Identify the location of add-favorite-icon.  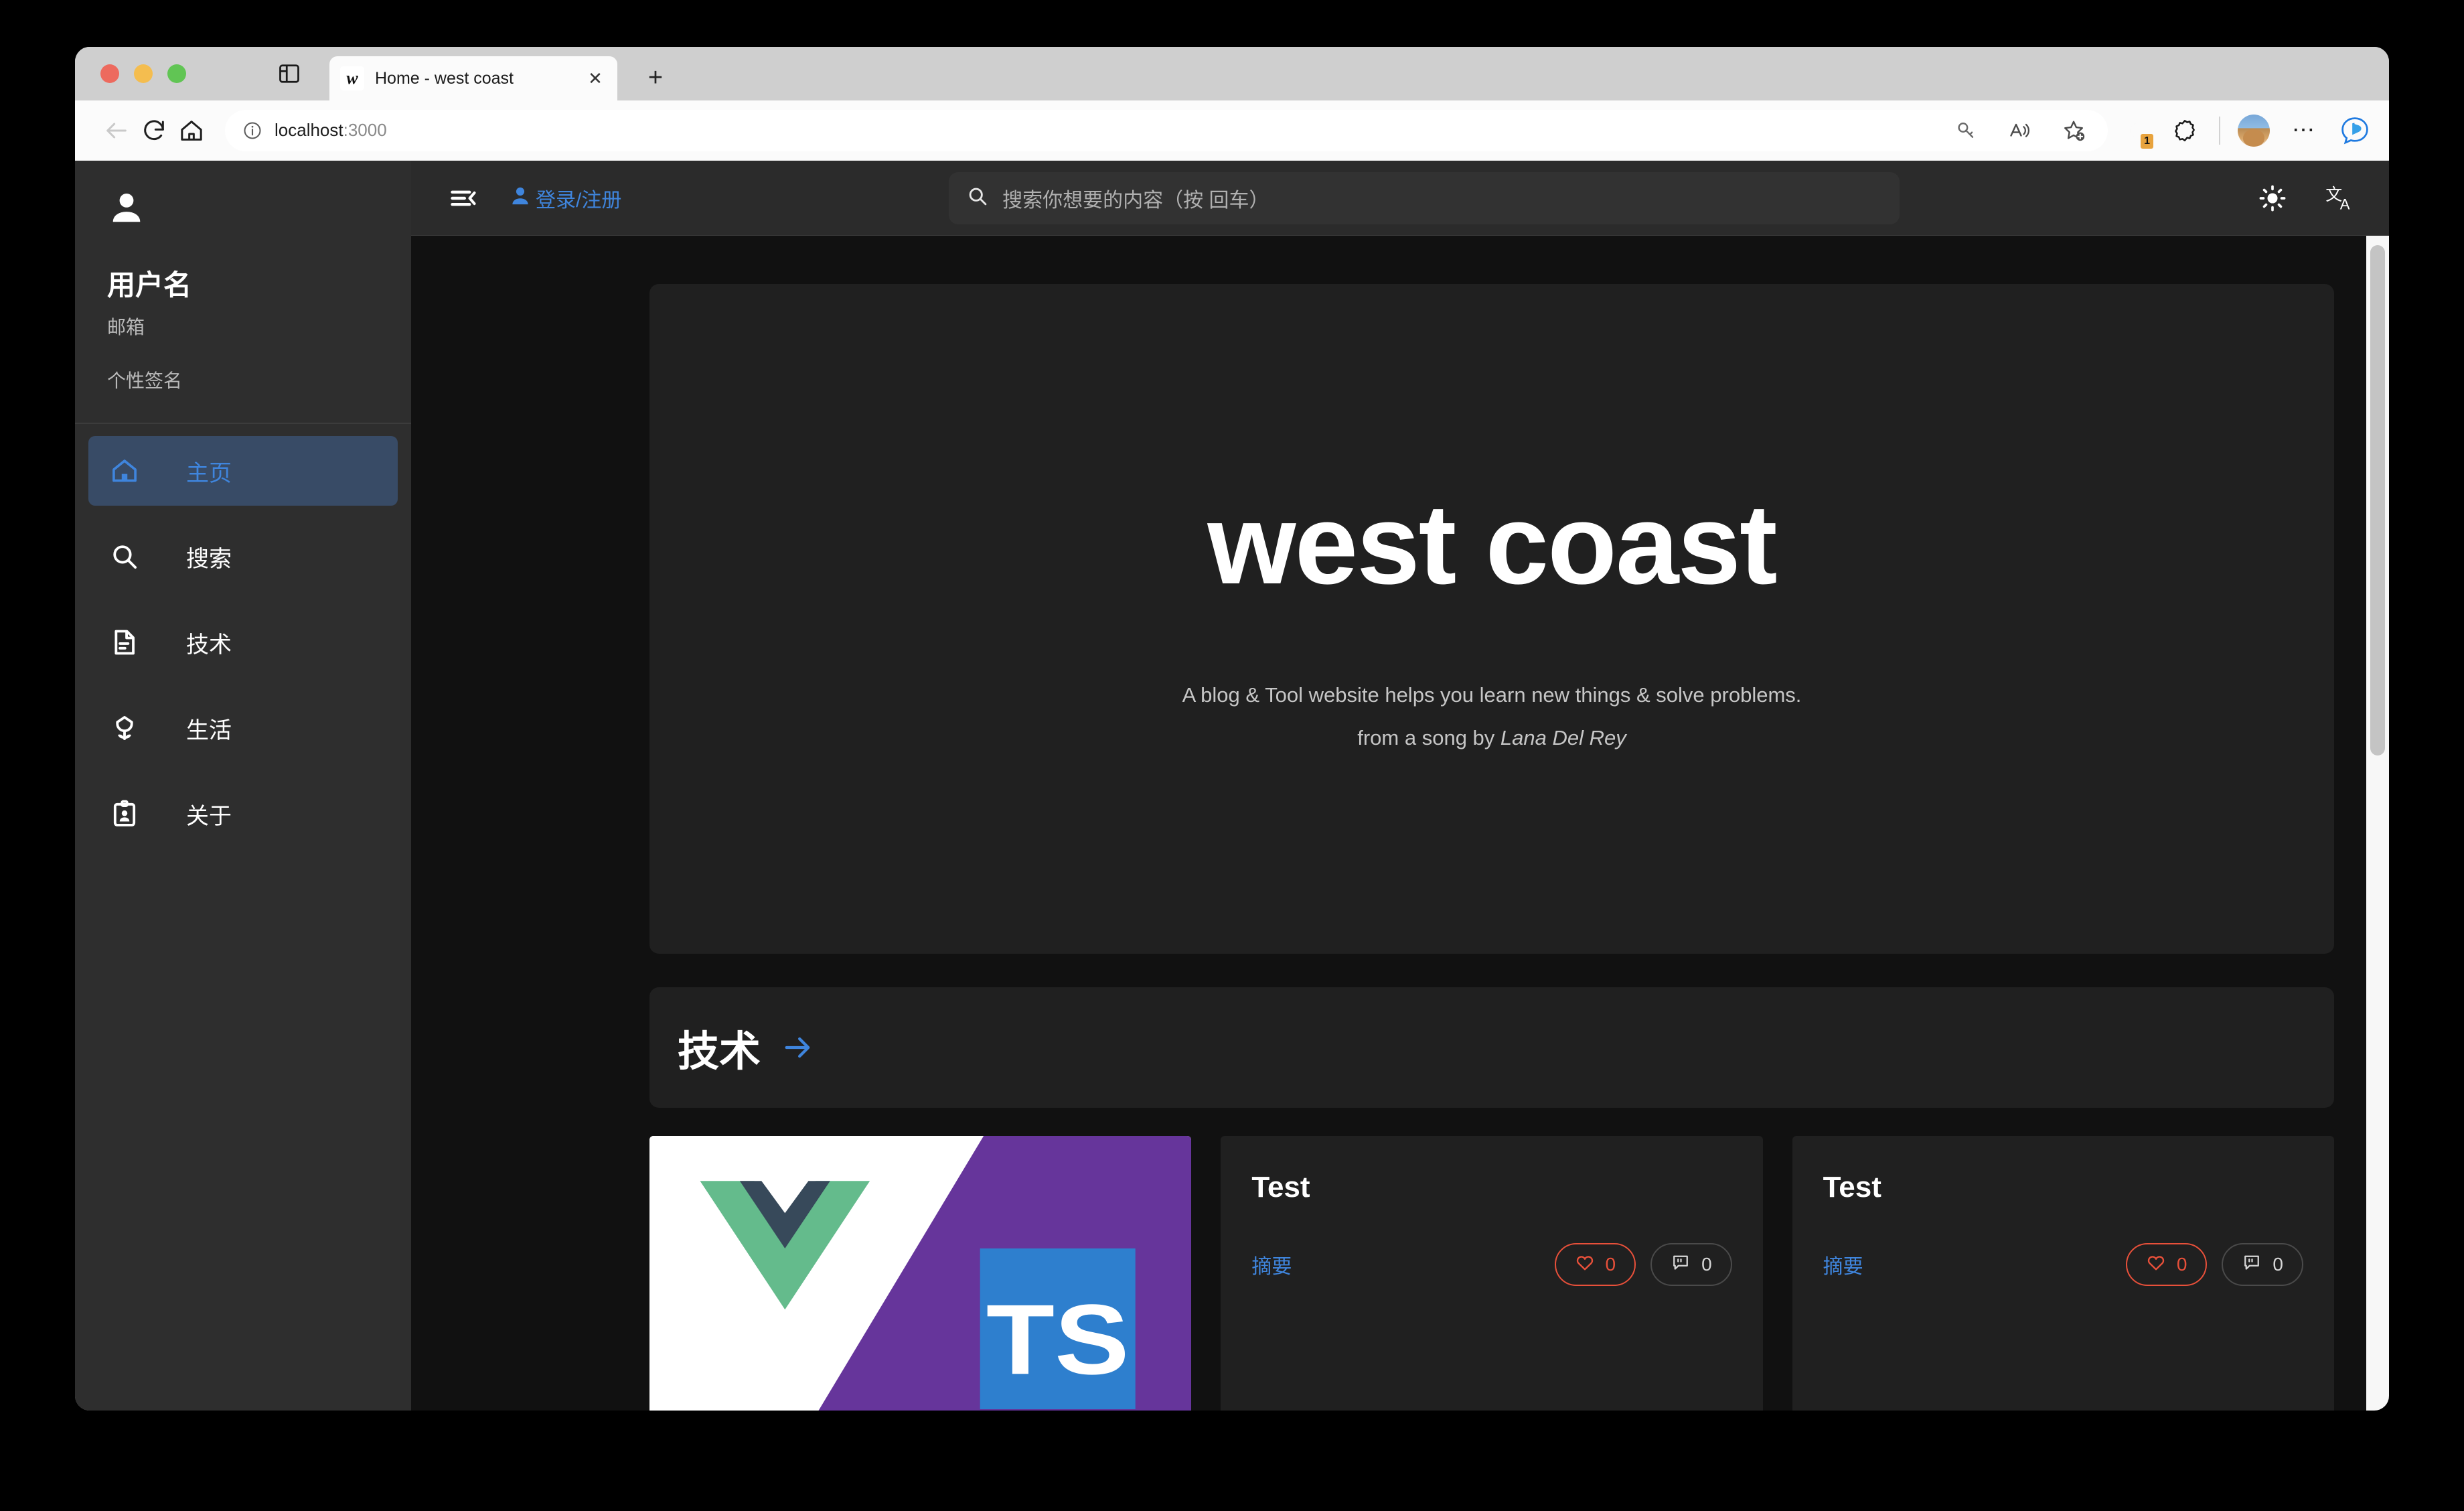
(2073, 131).